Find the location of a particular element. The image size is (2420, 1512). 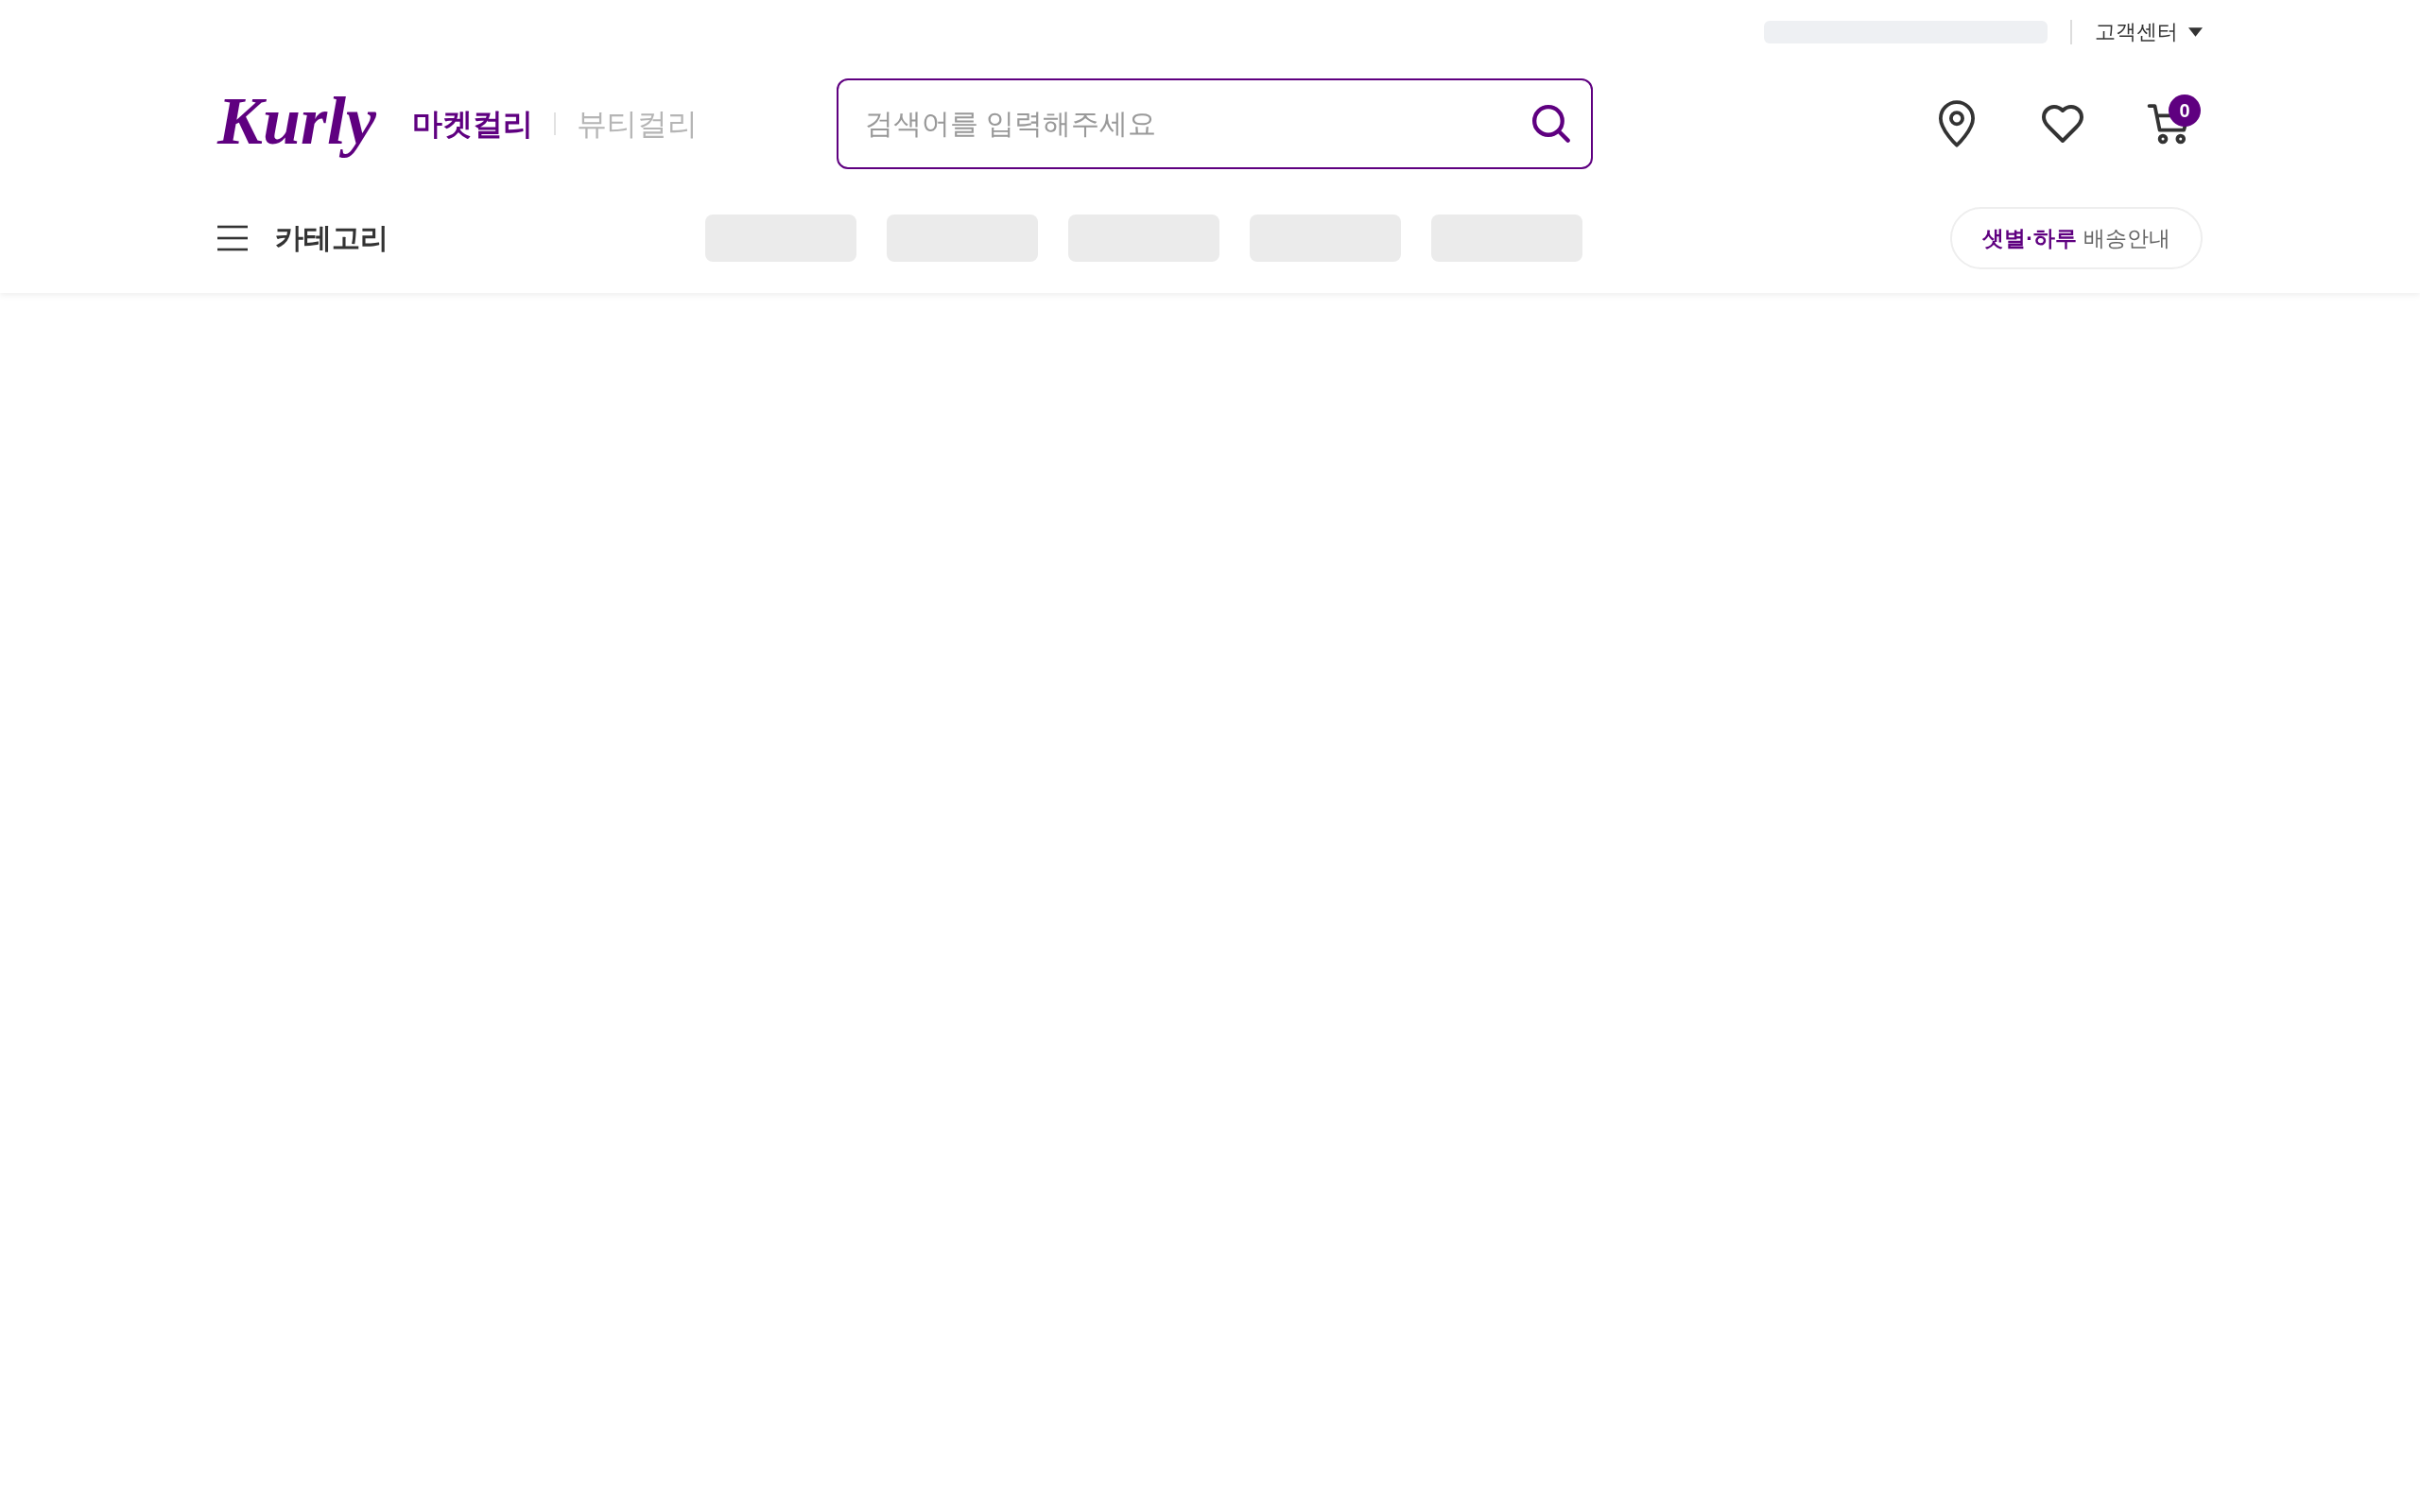

heart-icon is located at coordinates (2062, 124).